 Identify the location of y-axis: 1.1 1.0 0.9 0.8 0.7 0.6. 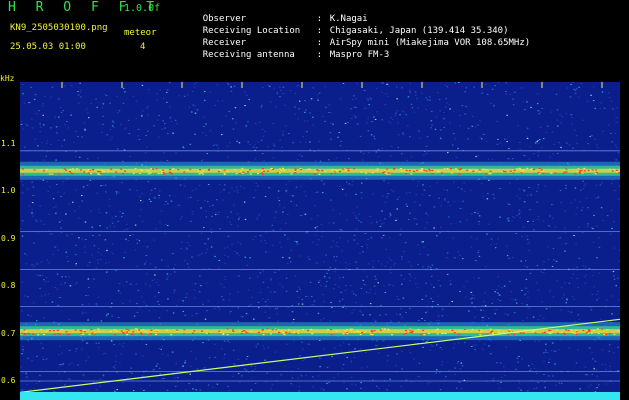
(10, 237).